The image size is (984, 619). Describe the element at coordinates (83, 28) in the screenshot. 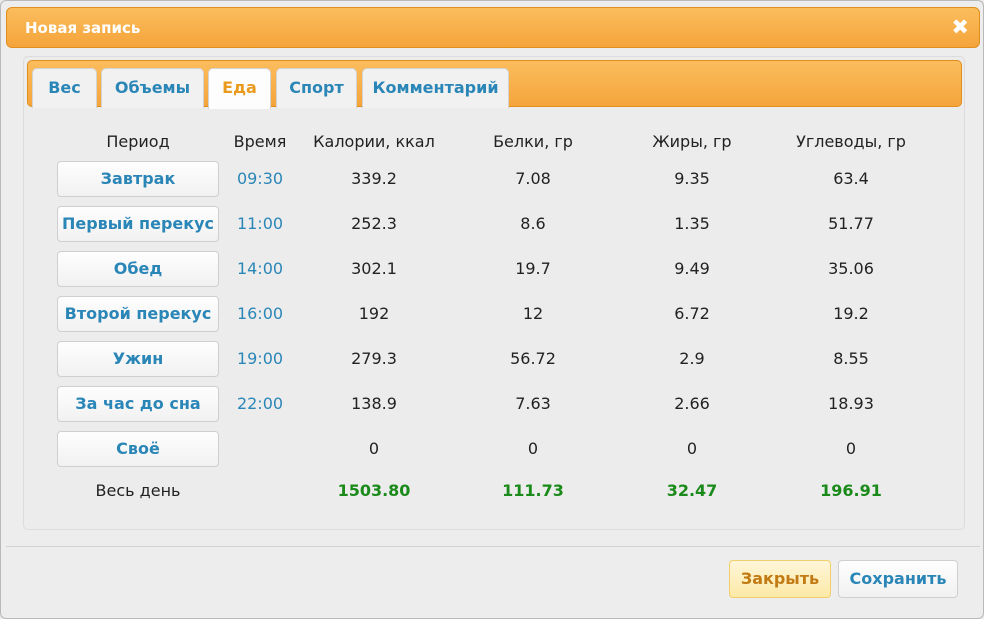

I see `dialog-title: Новая запись` at that location.